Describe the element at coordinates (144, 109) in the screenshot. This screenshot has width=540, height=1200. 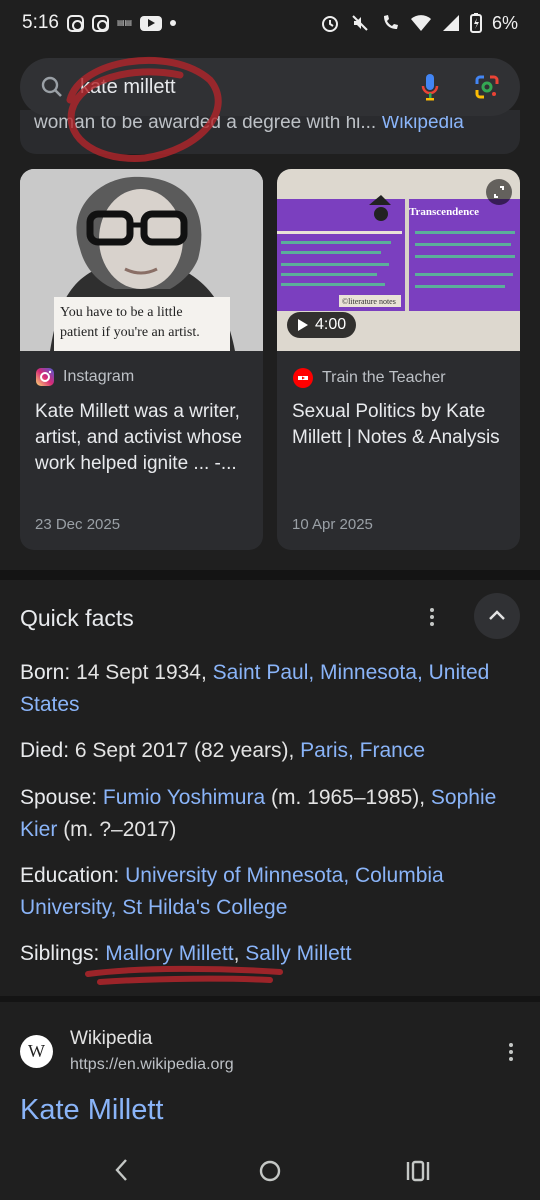
I see `red-circle-annotation` at that location.